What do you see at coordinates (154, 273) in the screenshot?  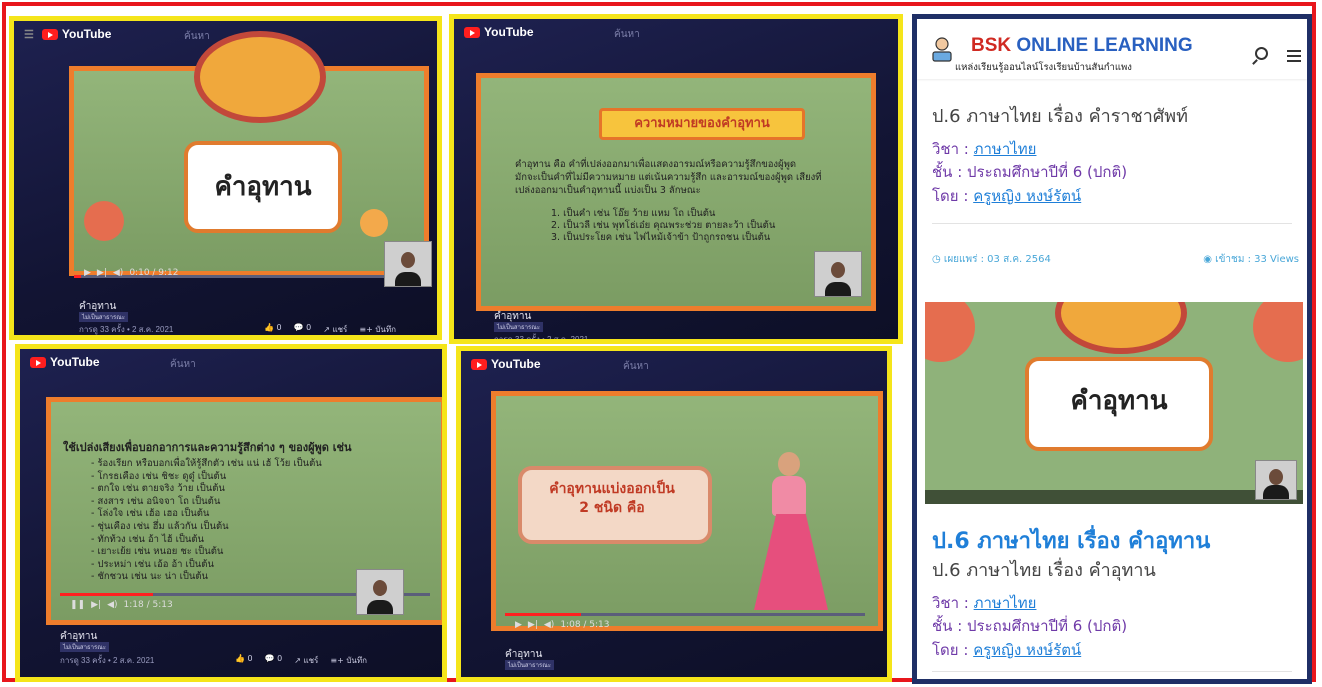 I see `time-display: 0:10 / 9:12` at bounding box center [154, 273].